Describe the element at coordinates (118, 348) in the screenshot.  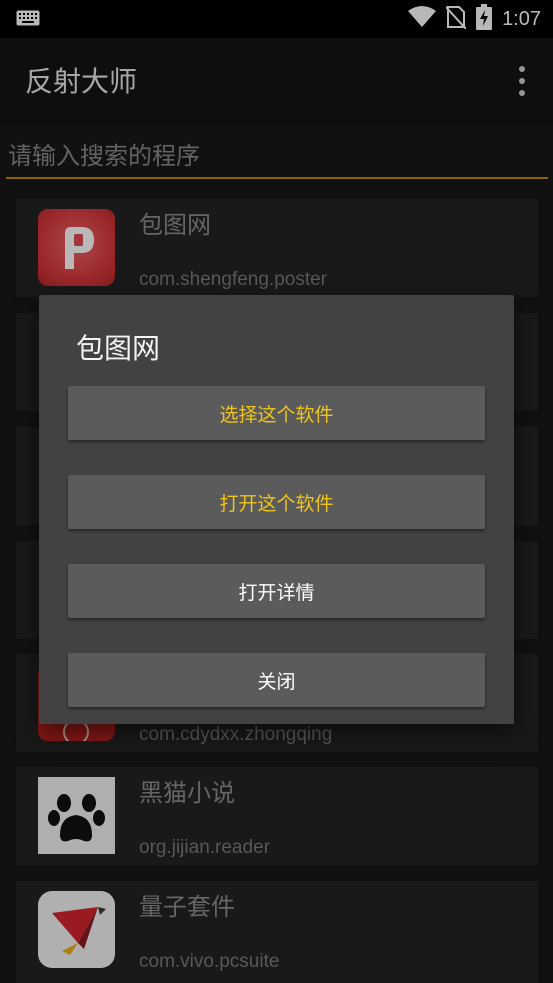
I see `dialog-title: 包图网` at that location.